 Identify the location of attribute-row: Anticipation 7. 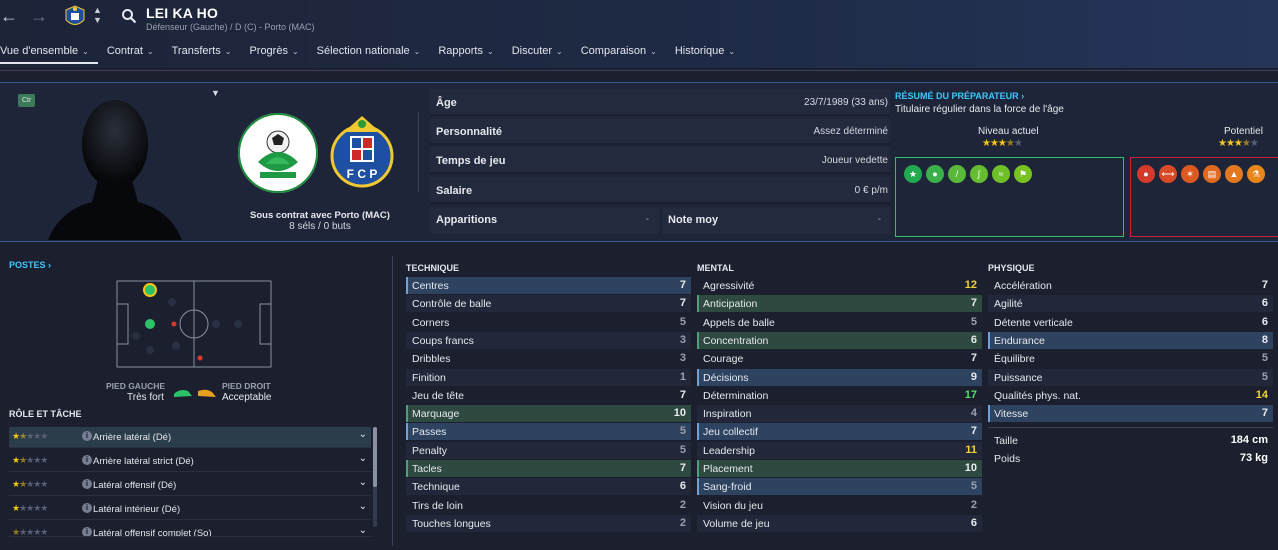
(839, 304).